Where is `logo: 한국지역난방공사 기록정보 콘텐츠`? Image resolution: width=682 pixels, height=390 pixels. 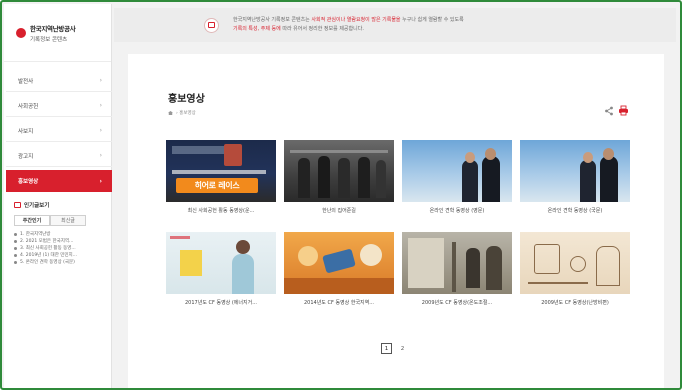 logo: 한국지역난방공사 기록정보 콘텐츠 is located at coordinates (57, 33).